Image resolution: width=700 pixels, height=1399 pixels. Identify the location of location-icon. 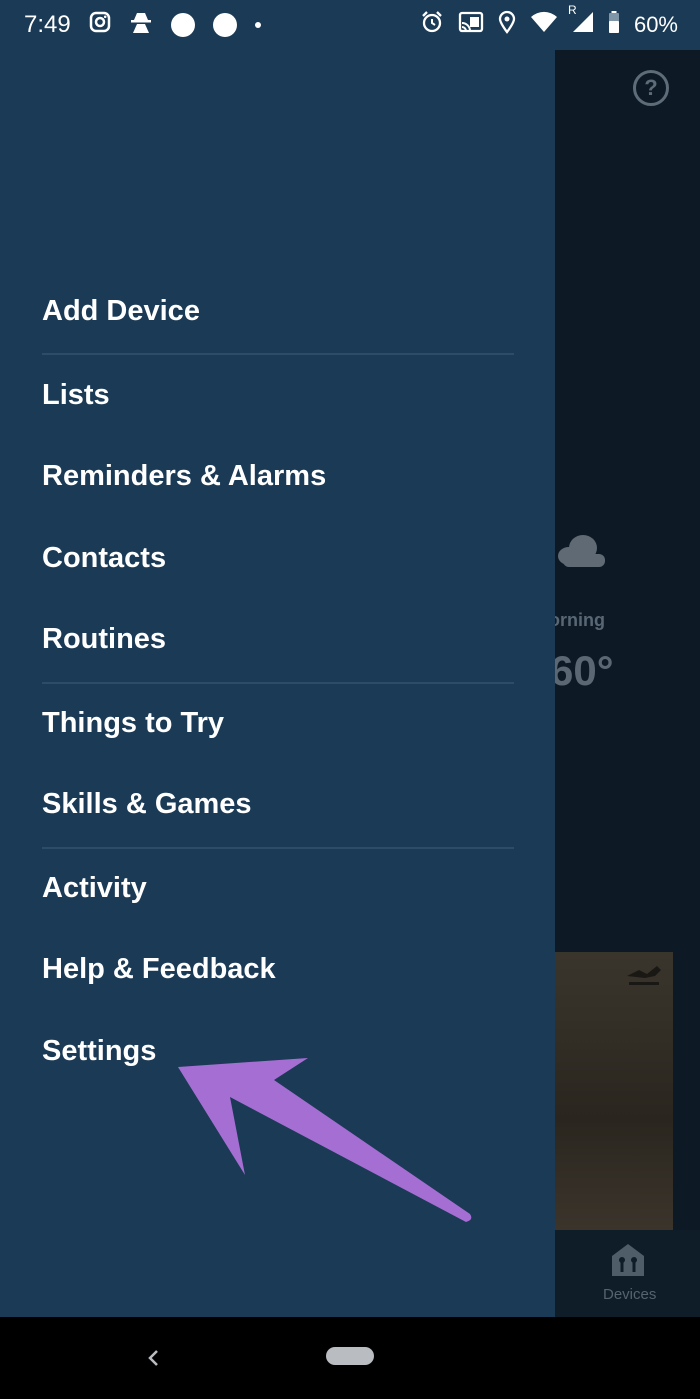
(507, 25).